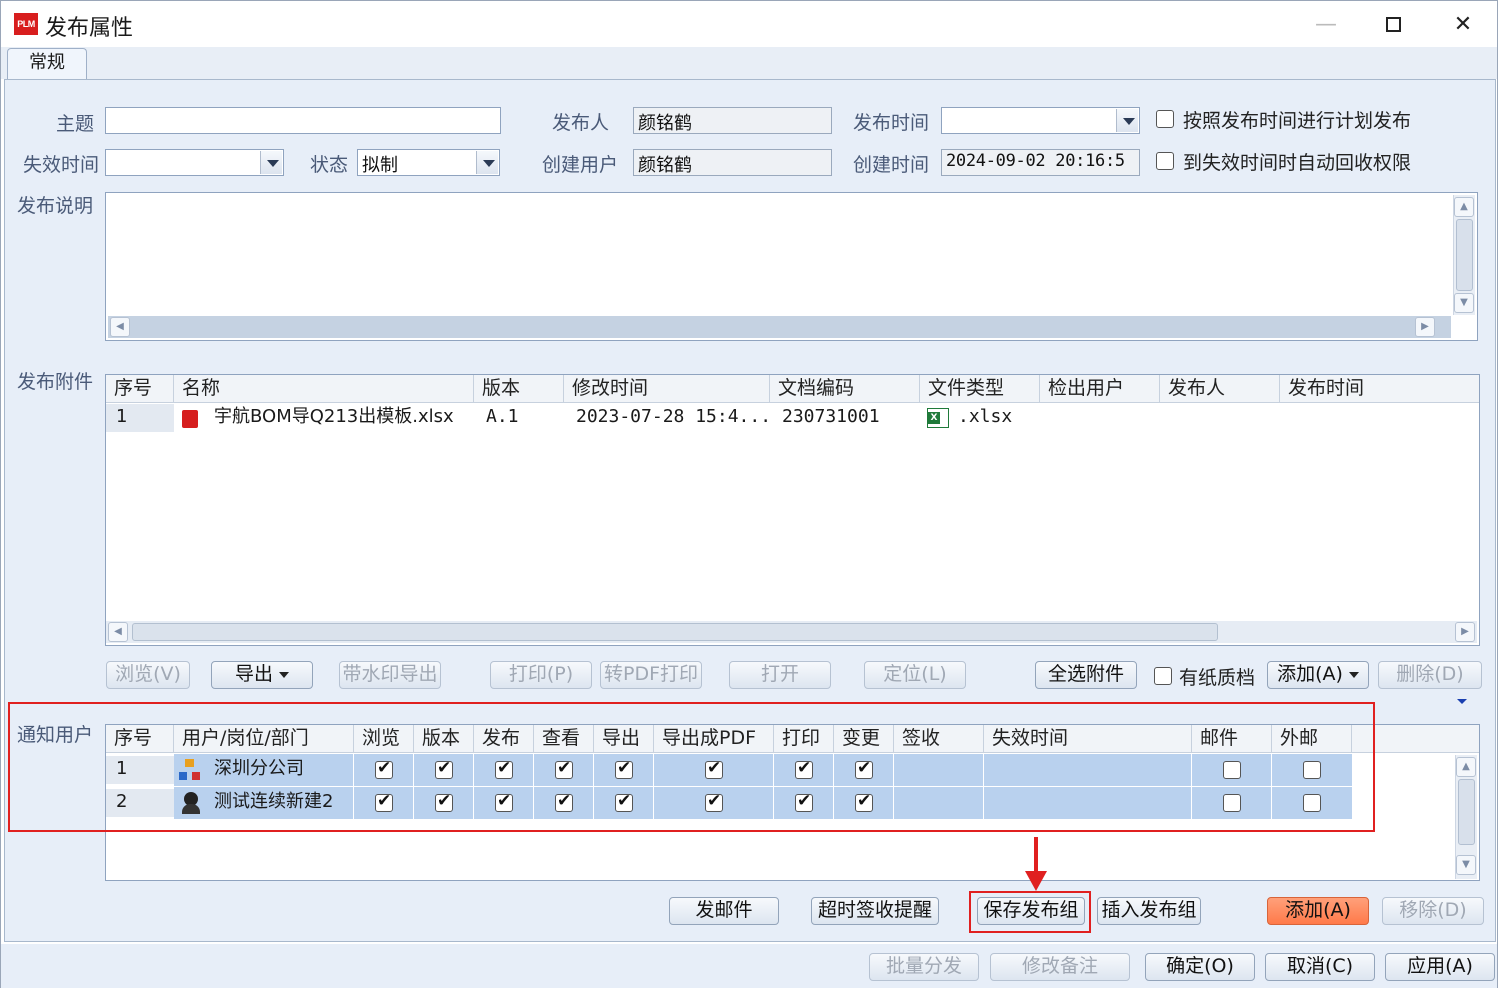 The width and height of the screenshot is (1498, 988). Describe the element at coordinates (581, 123) in the screenshot. I see `publisher-label: 发布人` at that location.